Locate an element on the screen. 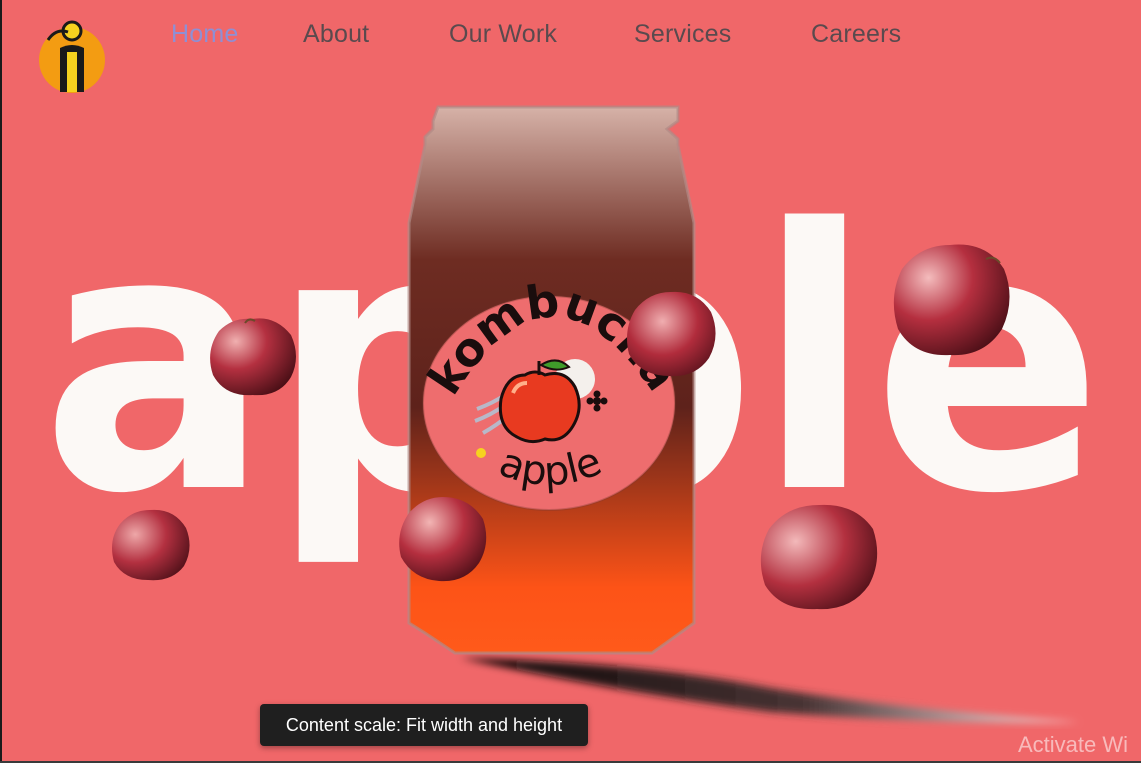 This screenshot has width=1141, height=763. toast-text: Content scale: Fit width and height is located at coordinates (424, 725).